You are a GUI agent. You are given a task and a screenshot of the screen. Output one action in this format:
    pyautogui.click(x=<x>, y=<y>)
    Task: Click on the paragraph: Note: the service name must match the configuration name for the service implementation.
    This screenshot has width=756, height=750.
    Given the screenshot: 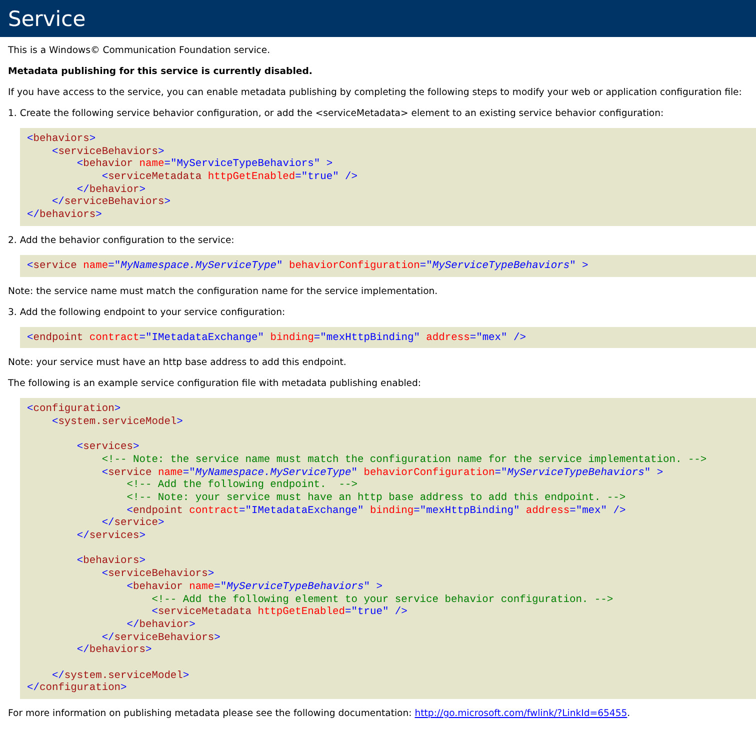 What is the action you would take?
    pyautogui.click(x=223, y=291)
    